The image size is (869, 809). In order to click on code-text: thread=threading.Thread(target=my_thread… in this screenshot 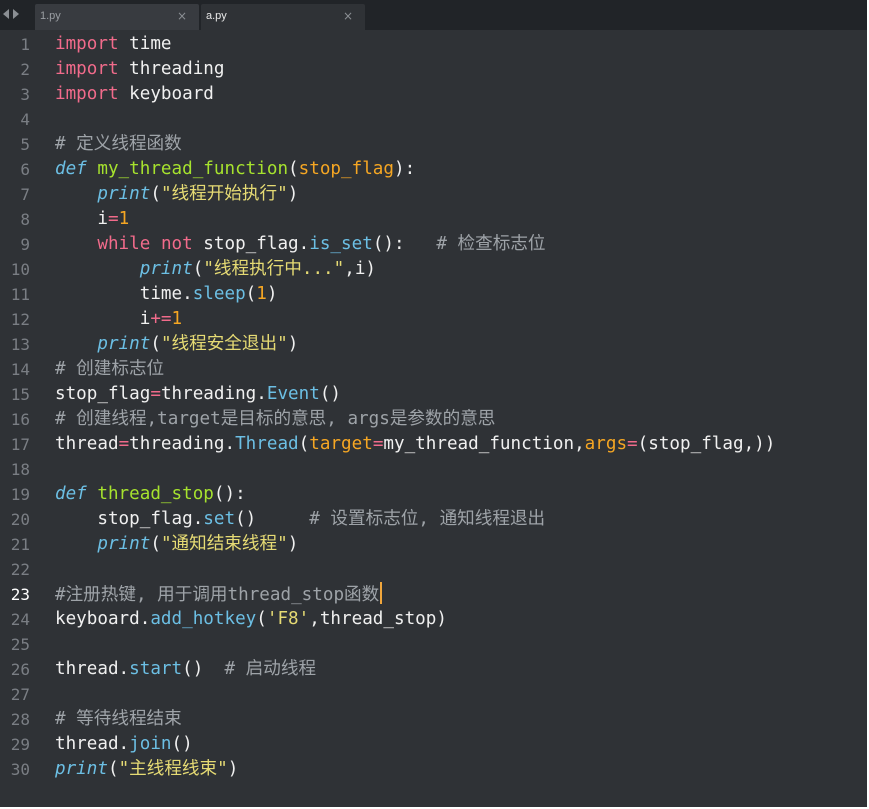, I will do `click(415, 444)`.